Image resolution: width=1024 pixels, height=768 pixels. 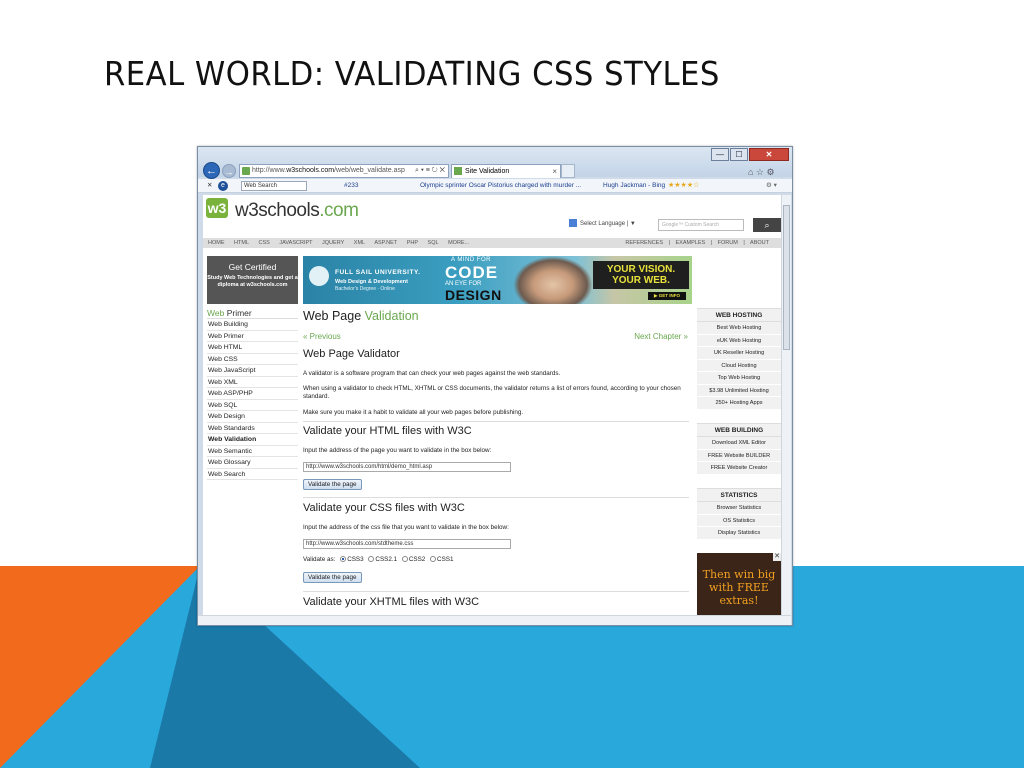 I want to click on translate-icon, so click(x=573, y=223).